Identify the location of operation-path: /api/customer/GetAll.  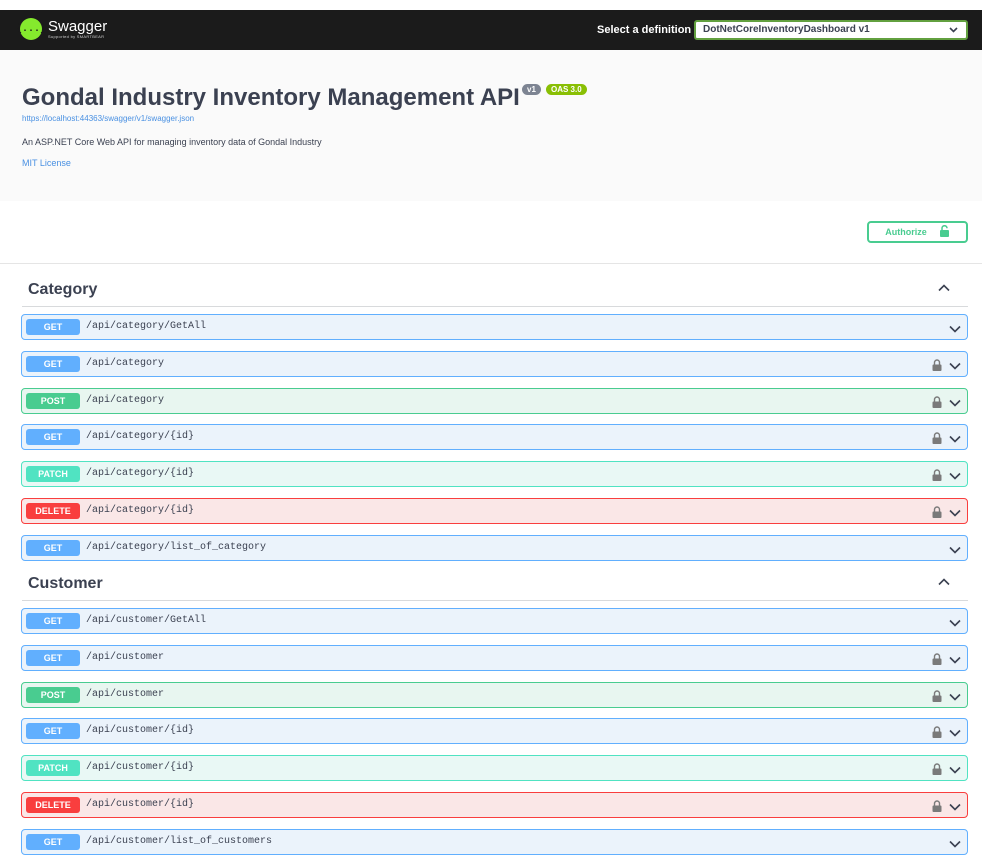
(146, 620).